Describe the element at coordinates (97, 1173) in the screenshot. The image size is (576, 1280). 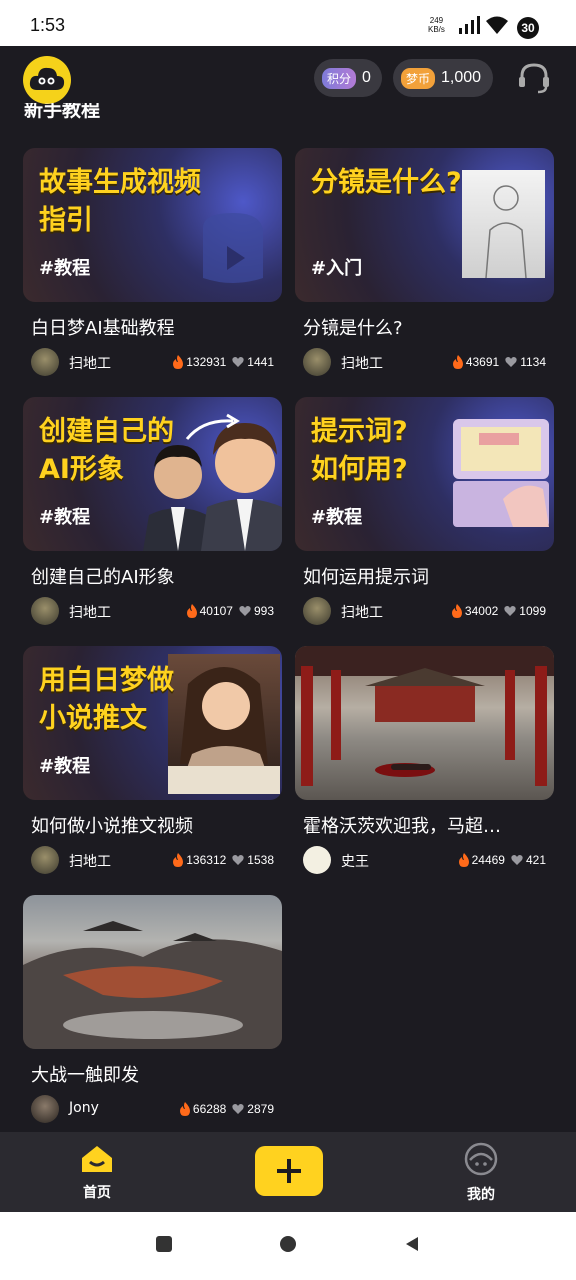
I see `nav-home: 首页` at that location.